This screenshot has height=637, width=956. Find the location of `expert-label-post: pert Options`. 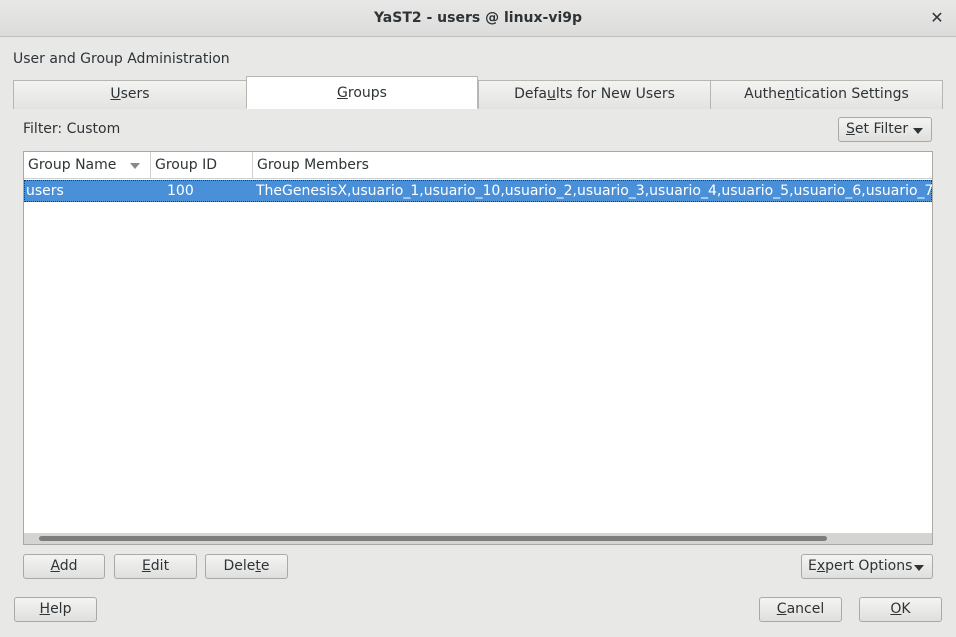

expert-label-post: pert Options is located at coordinates (869, 566).